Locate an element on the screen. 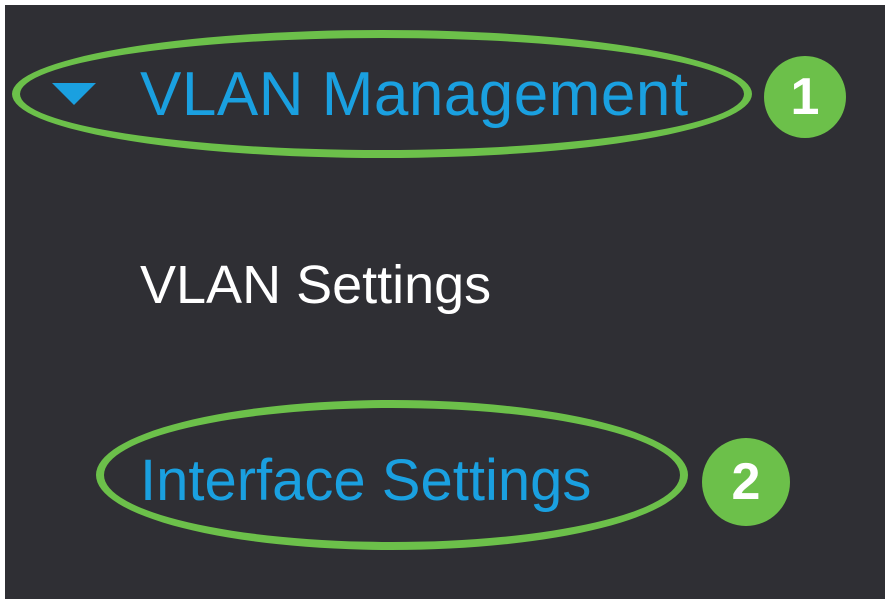 The image size is (885, 604). menu-item-vlan-settings: VLAN Settings is located at coordinates (315, 285).